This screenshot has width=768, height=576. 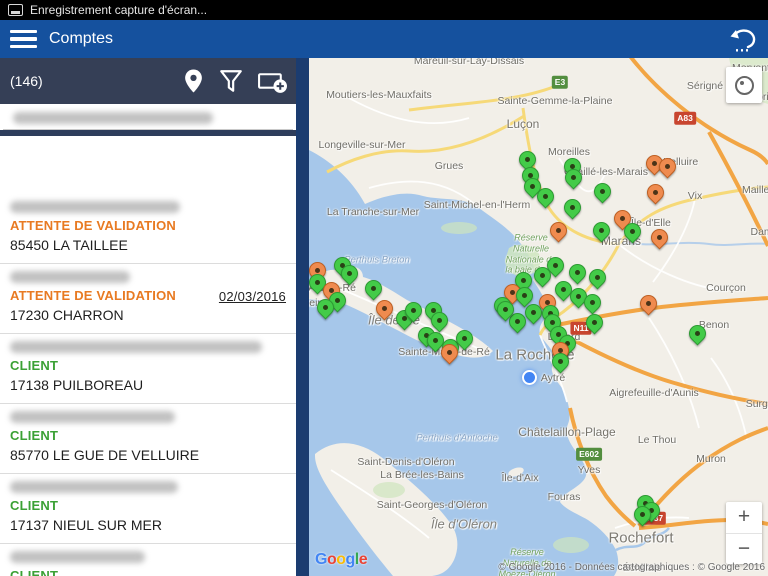 What do you see at coordinates (350, 559) in the screenshot?
I see `google-logo-letter: g` at bounding box center [350, 559].